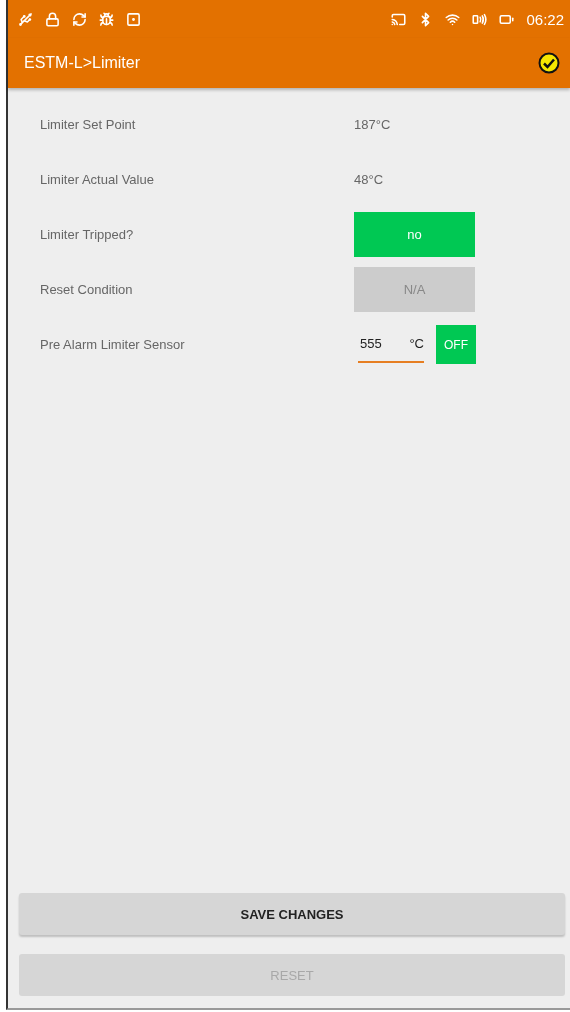 Image resolution: width=570 pixels, height=1012 pixels. What do you see at coordinates (87, 234) in the screenshot?
I see `setting-label: Limiter Tripped?` at bounding box center [87, 234].